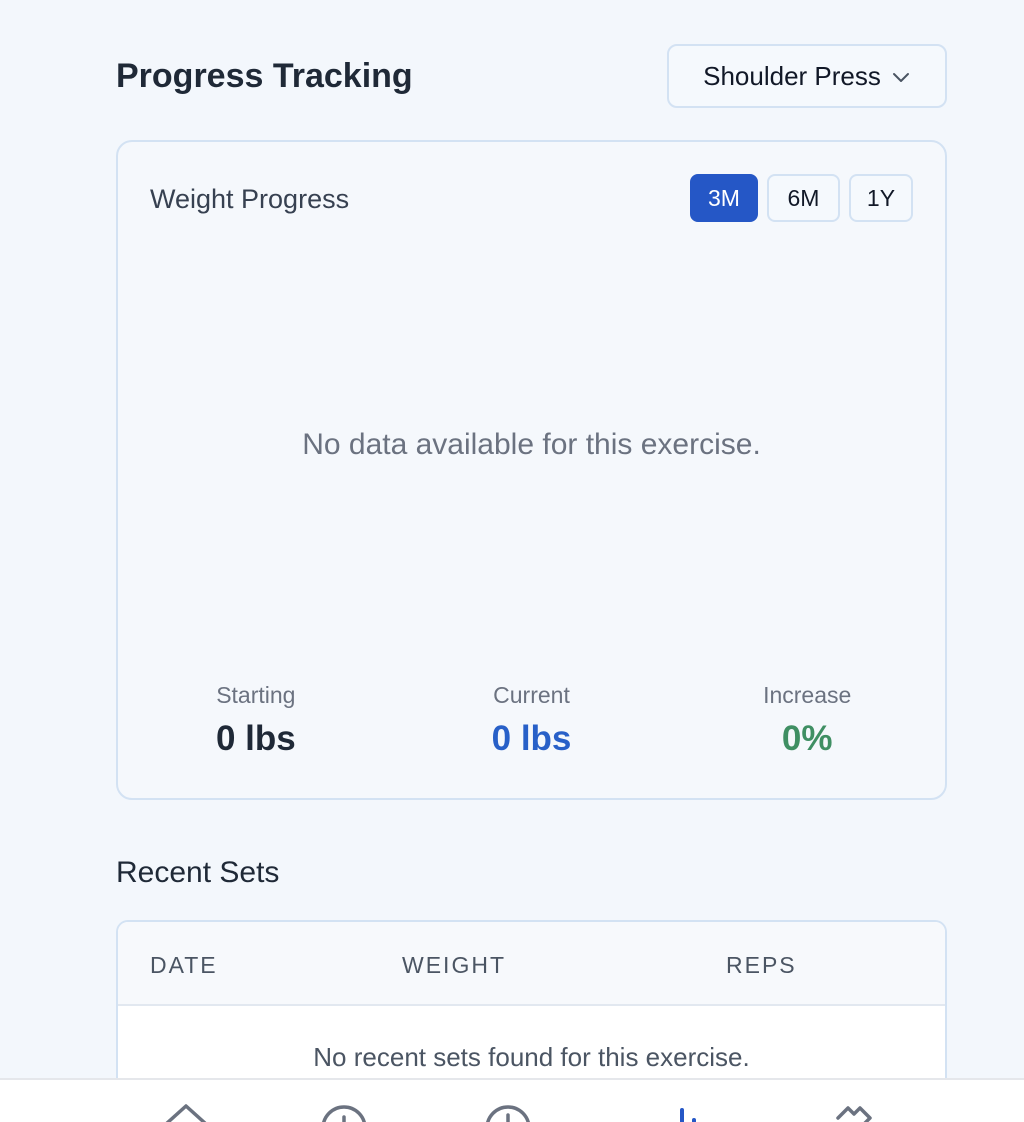 The height and width of the screenshot is (1122, 1024). I want to click on column-reps: REPS, so click(761, 965).